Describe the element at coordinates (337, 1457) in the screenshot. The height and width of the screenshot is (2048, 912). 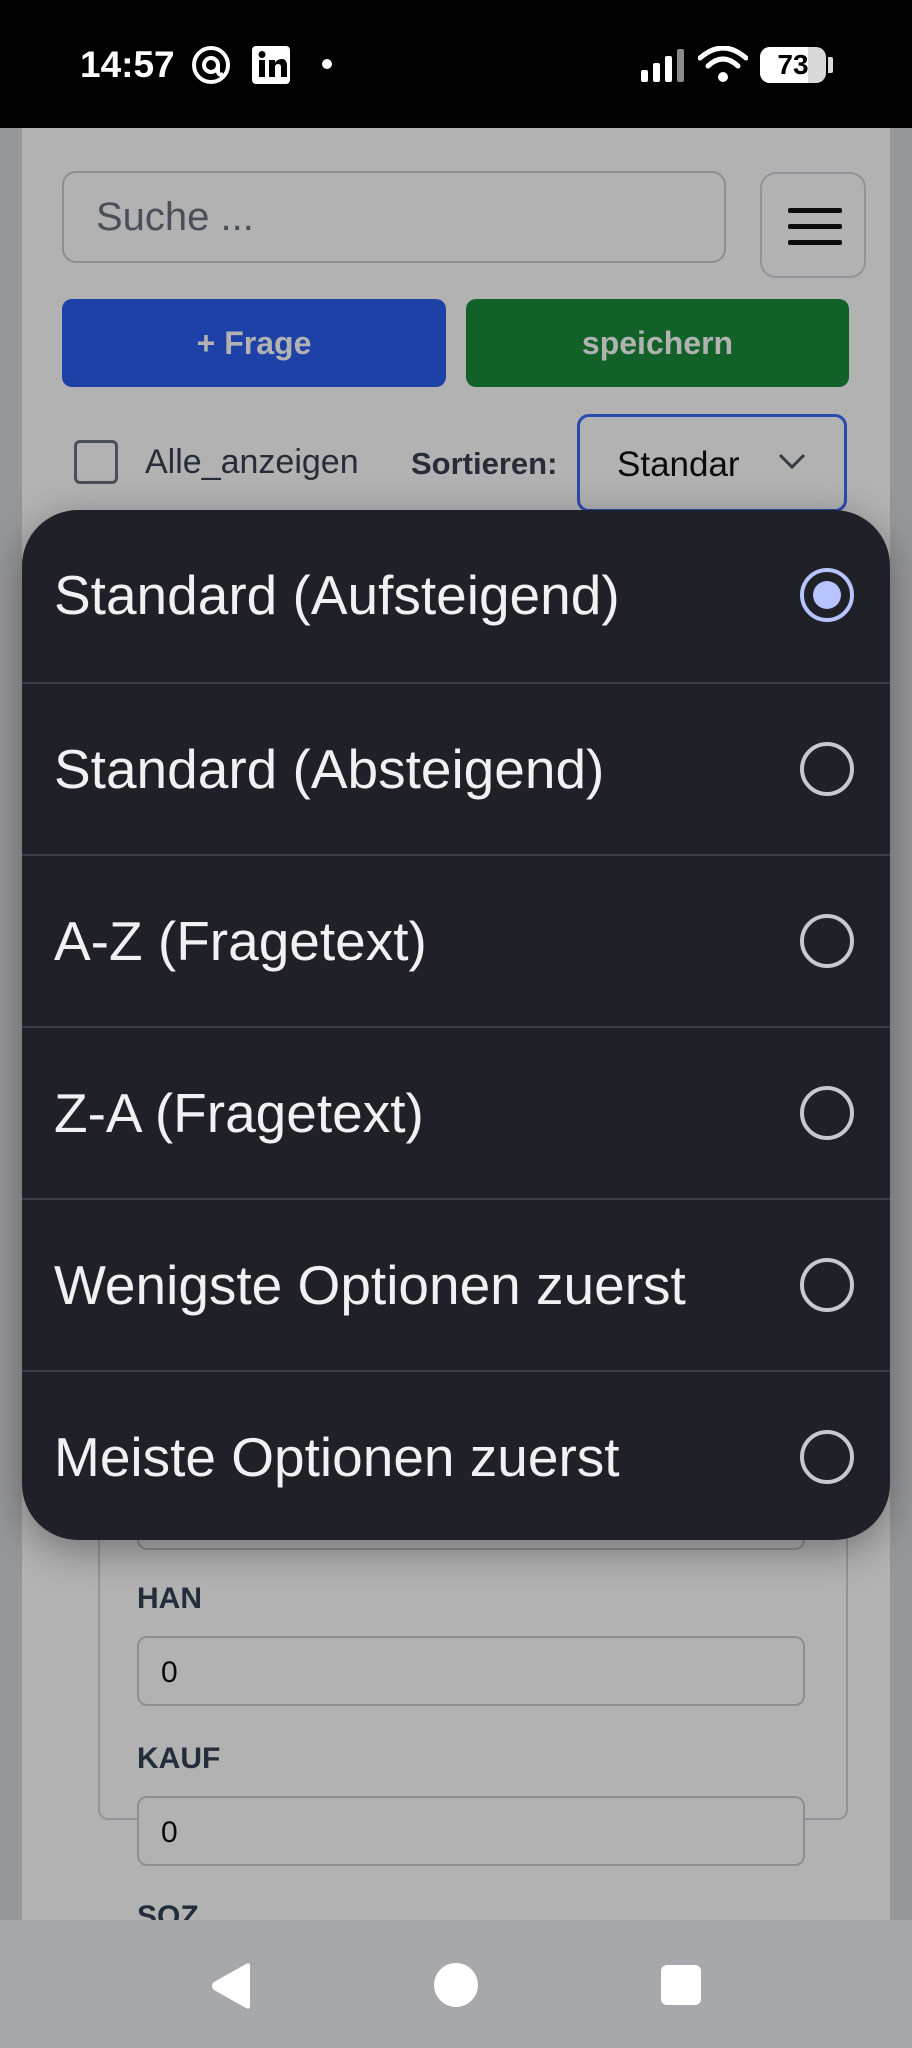
I see `sort-option-label: Meiste Optionen zuerst` at that location.